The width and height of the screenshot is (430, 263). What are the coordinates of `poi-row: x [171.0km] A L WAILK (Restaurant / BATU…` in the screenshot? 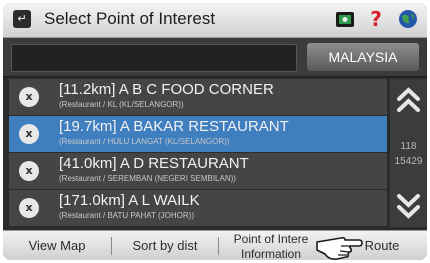 It's located at (198, 208).